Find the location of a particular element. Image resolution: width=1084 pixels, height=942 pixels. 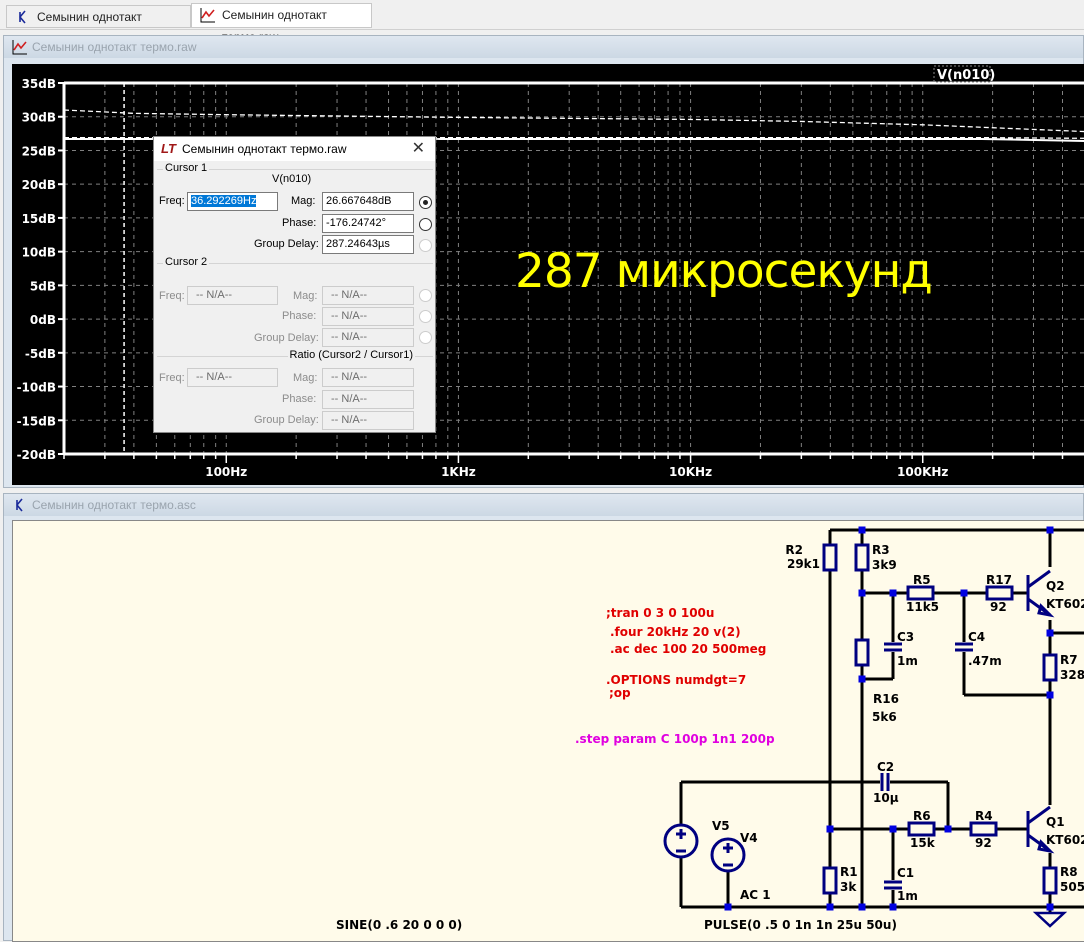

cursor1-mag-radio is located at coordinates (425, 202).